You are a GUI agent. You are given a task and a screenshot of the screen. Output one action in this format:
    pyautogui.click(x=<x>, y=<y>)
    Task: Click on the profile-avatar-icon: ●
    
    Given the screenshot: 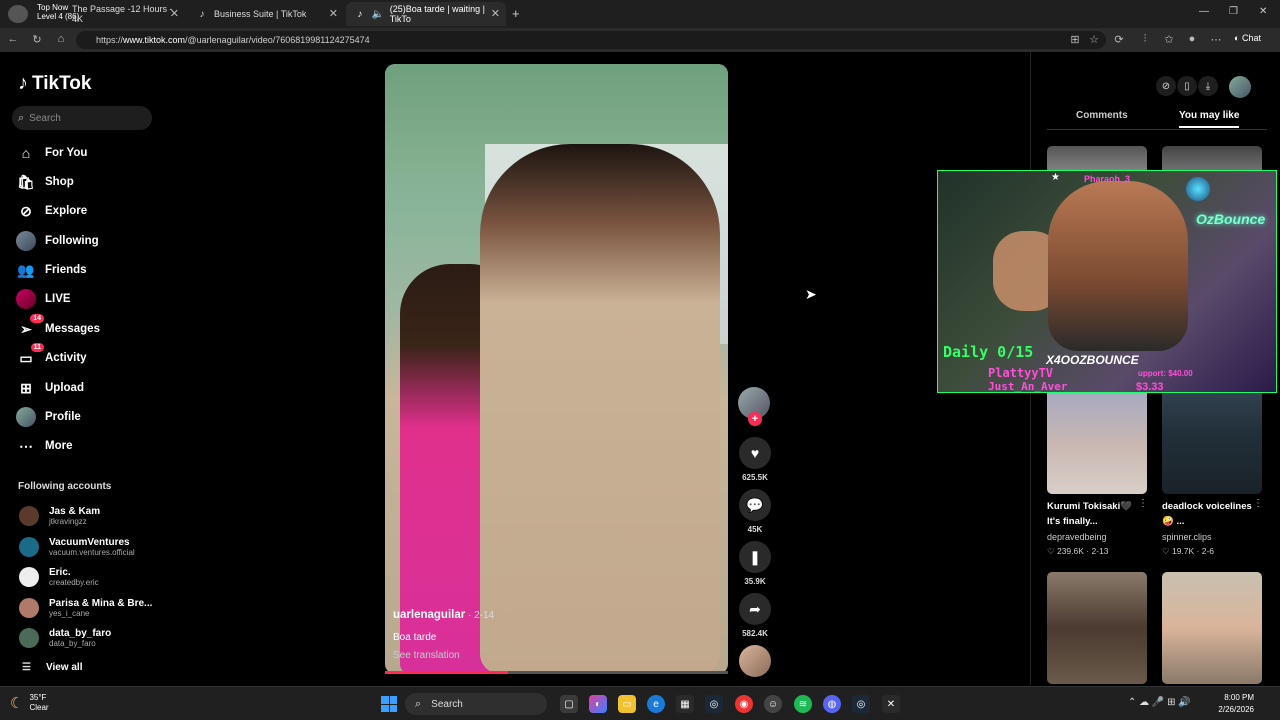 What is the action you would take?
    pyautogui.click(x=1192, y=39)
    